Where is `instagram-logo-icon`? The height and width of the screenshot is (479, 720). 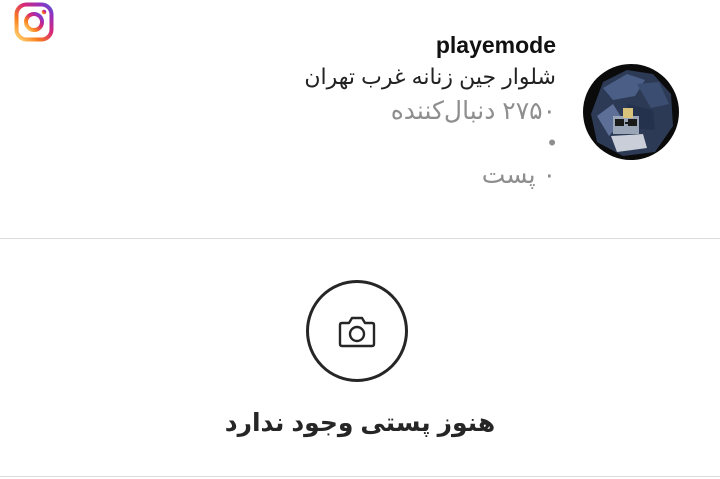
instagram-logo-icon is located at coordinates (34, 22).